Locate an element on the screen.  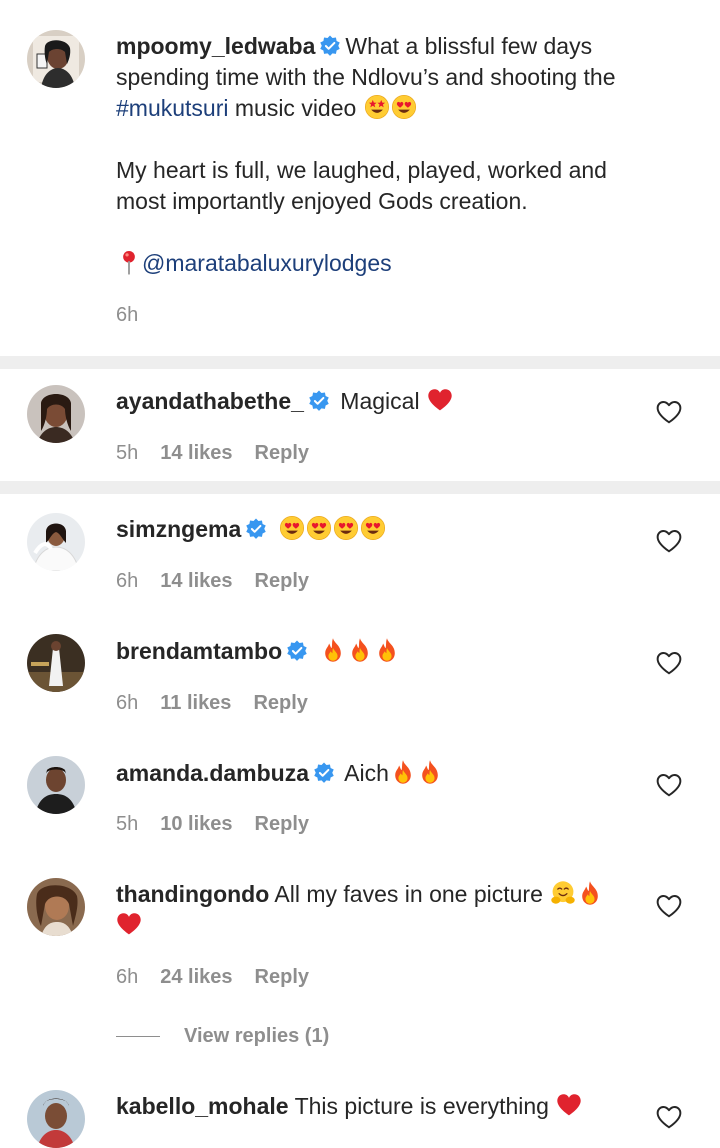
view-replies-label: View replies (1) is located at coordinates (257, 1036).